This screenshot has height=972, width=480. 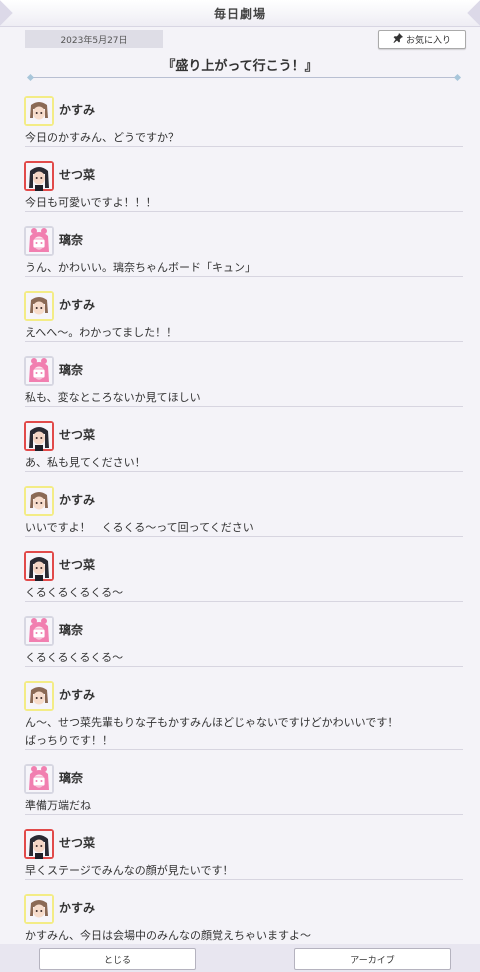 What do you see at coordinates (94, 39) in the screenshot?
I see `date-label: 2023年5月27日` at bounding box center [94, 39].